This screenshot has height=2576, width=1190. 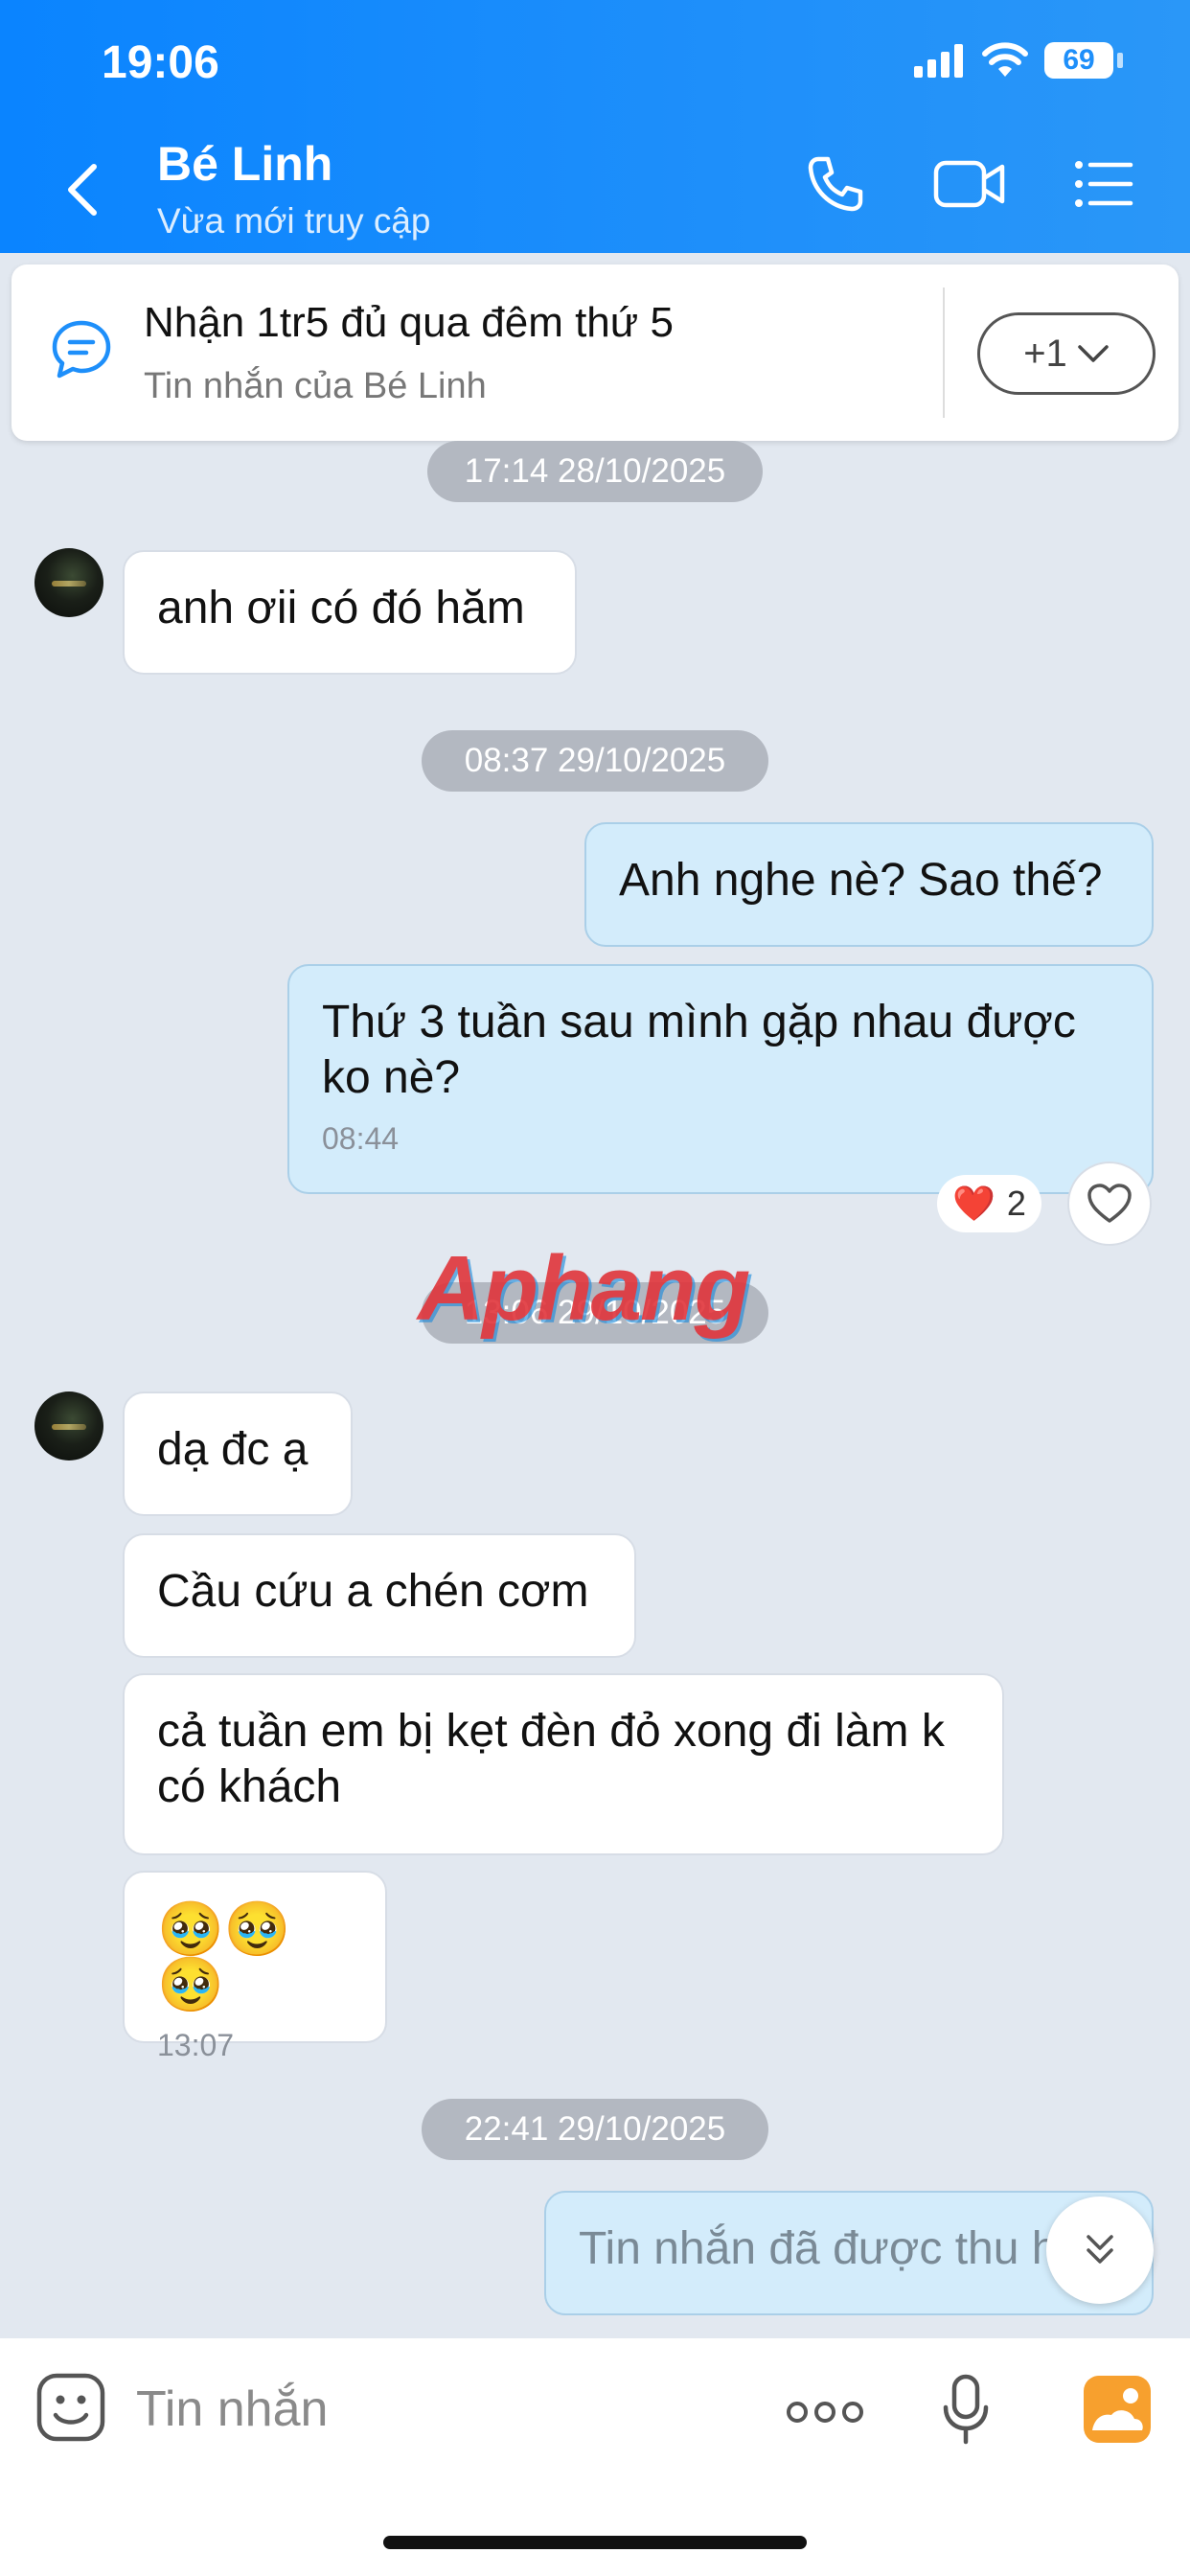 What do you see at coordinates (160, 63) in the screenshot?
I see `status-time: 19:06` at bounding box center [160, 63].